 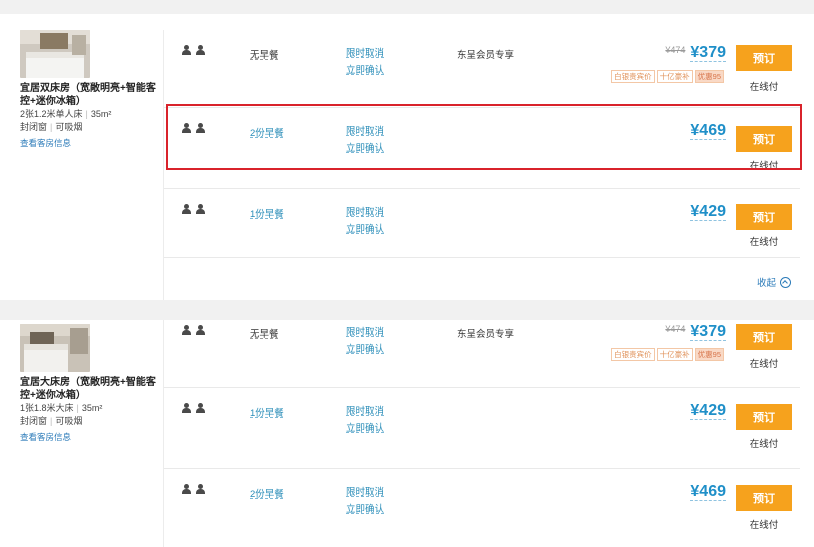 What do you see at coordinates (47, 408) in the screenshot?
I see `bed-type: 1张1.8米大床` at bounding box center [47, 408].